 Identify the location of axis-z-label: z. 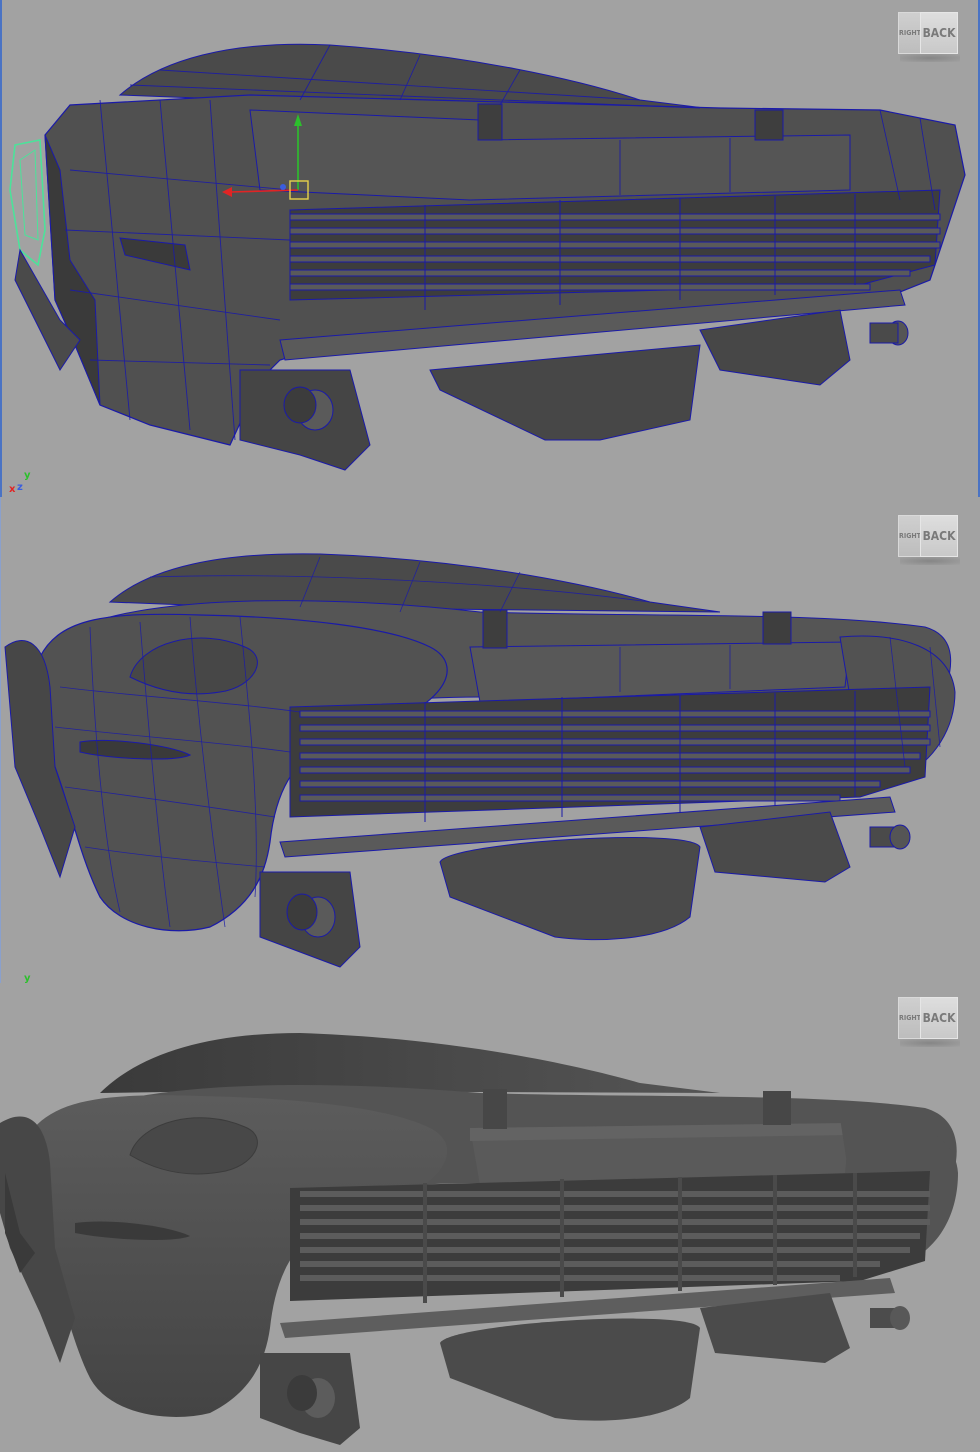
(20, 487).